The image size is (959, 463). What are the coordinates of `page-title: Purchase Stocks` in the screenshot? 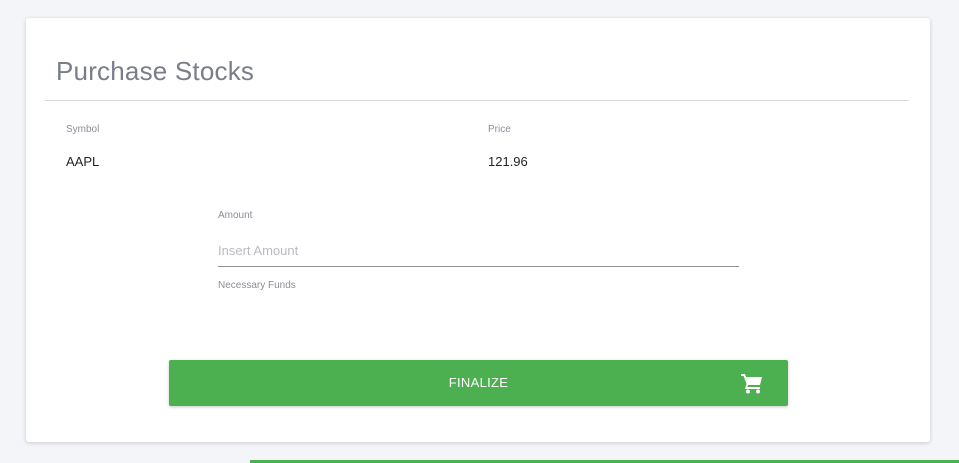 It's located at (155, 71).